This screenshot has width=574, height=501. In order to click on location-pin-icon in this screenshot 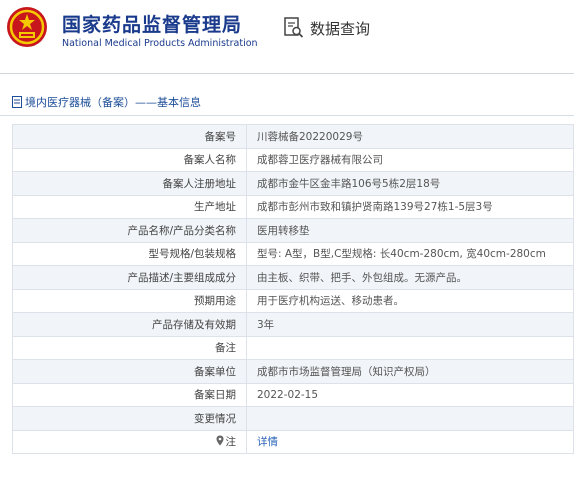, I will do `click(219, 440)`.